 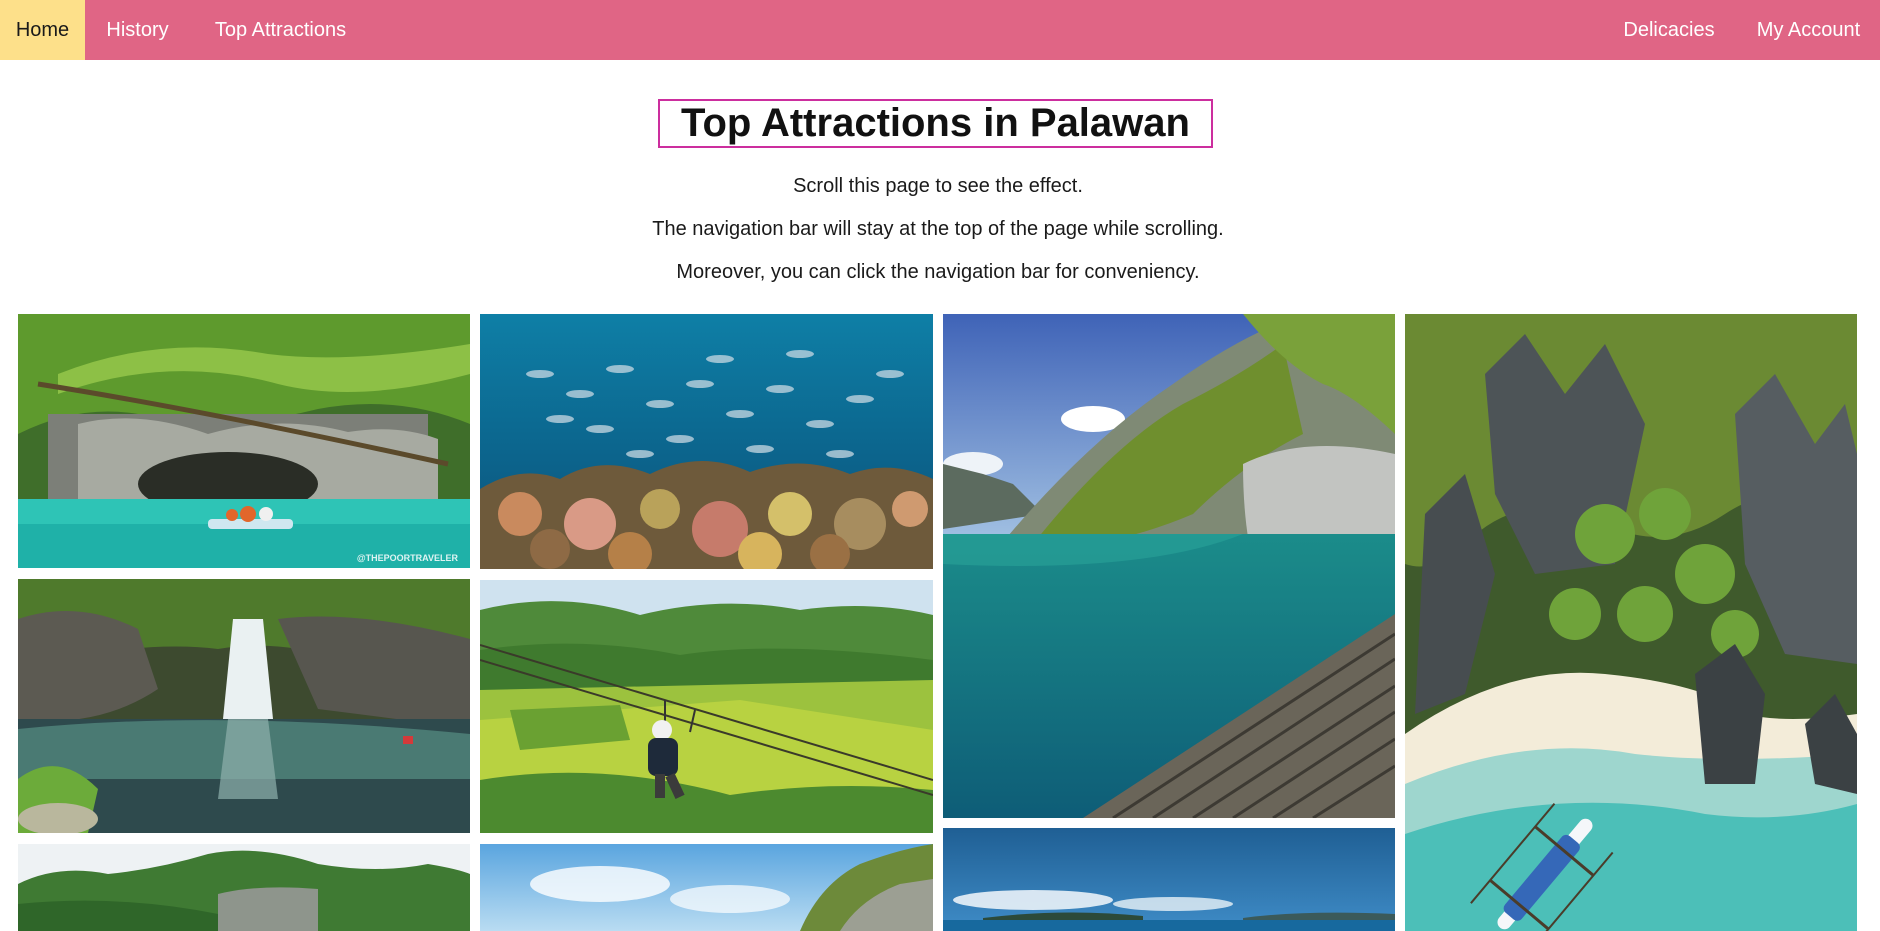 I want to click on photo-watermark: @THEPOORTRAVELER, so click(x=408, y=558).